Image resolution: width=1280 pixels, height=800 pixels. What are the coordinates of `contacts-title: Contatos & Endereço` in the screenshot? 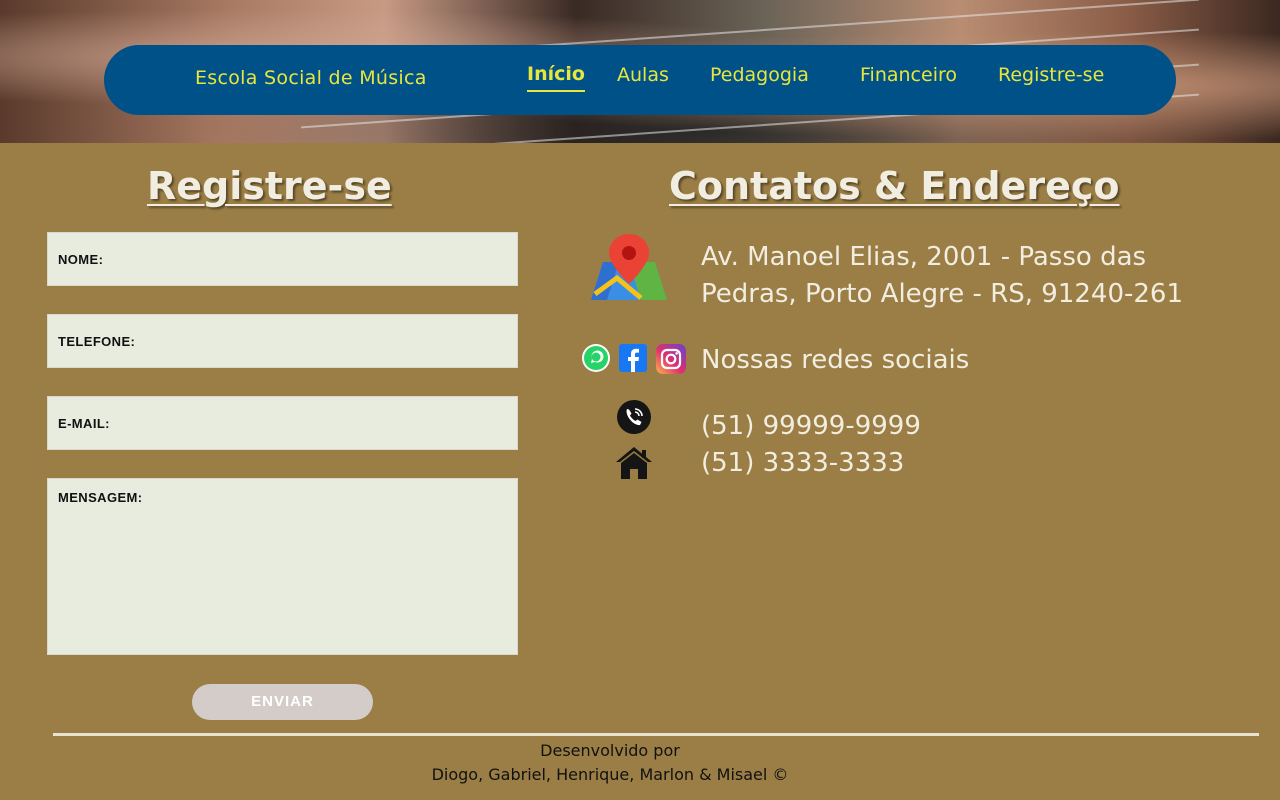 It's located at (894, 186).